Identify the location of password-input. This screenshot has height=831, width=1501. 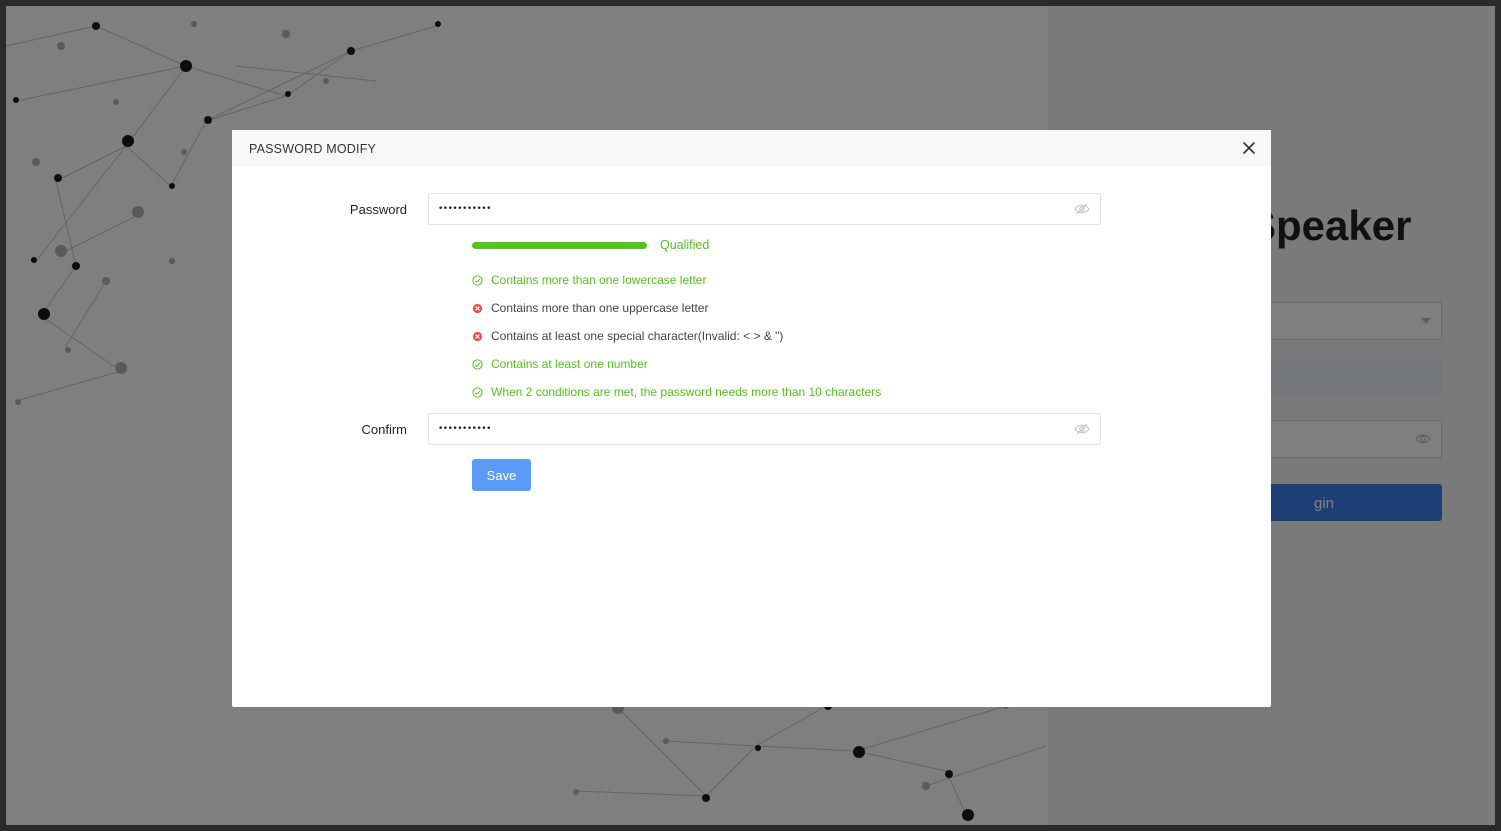
(748, 209).